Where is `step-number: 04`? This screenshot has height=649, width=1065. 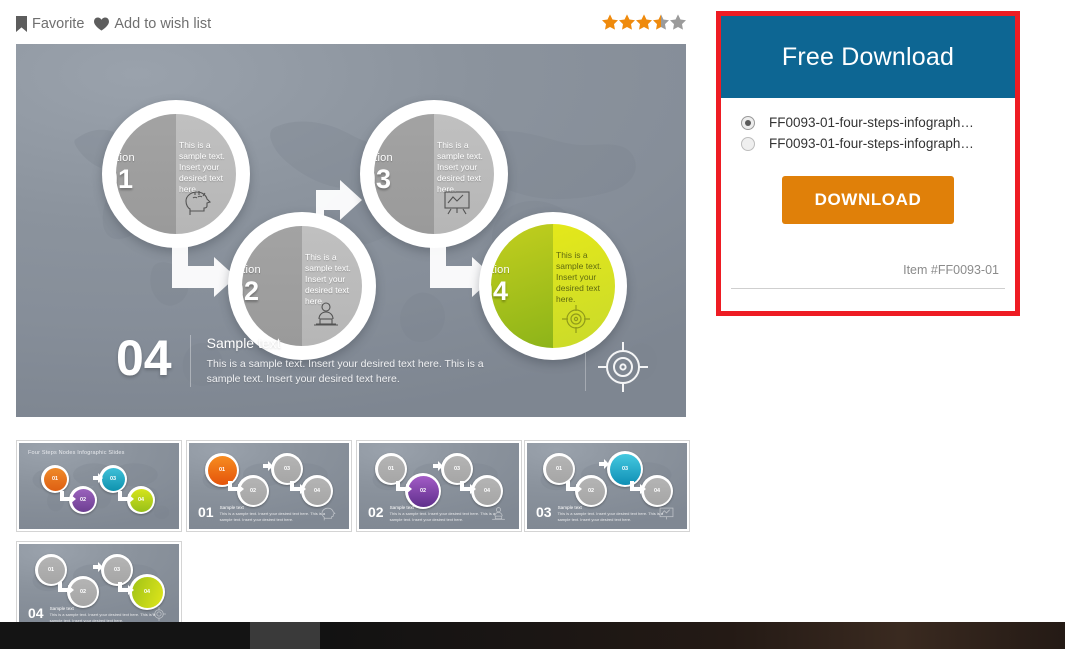 step-number: 04 is located at coordinates (500, 291).